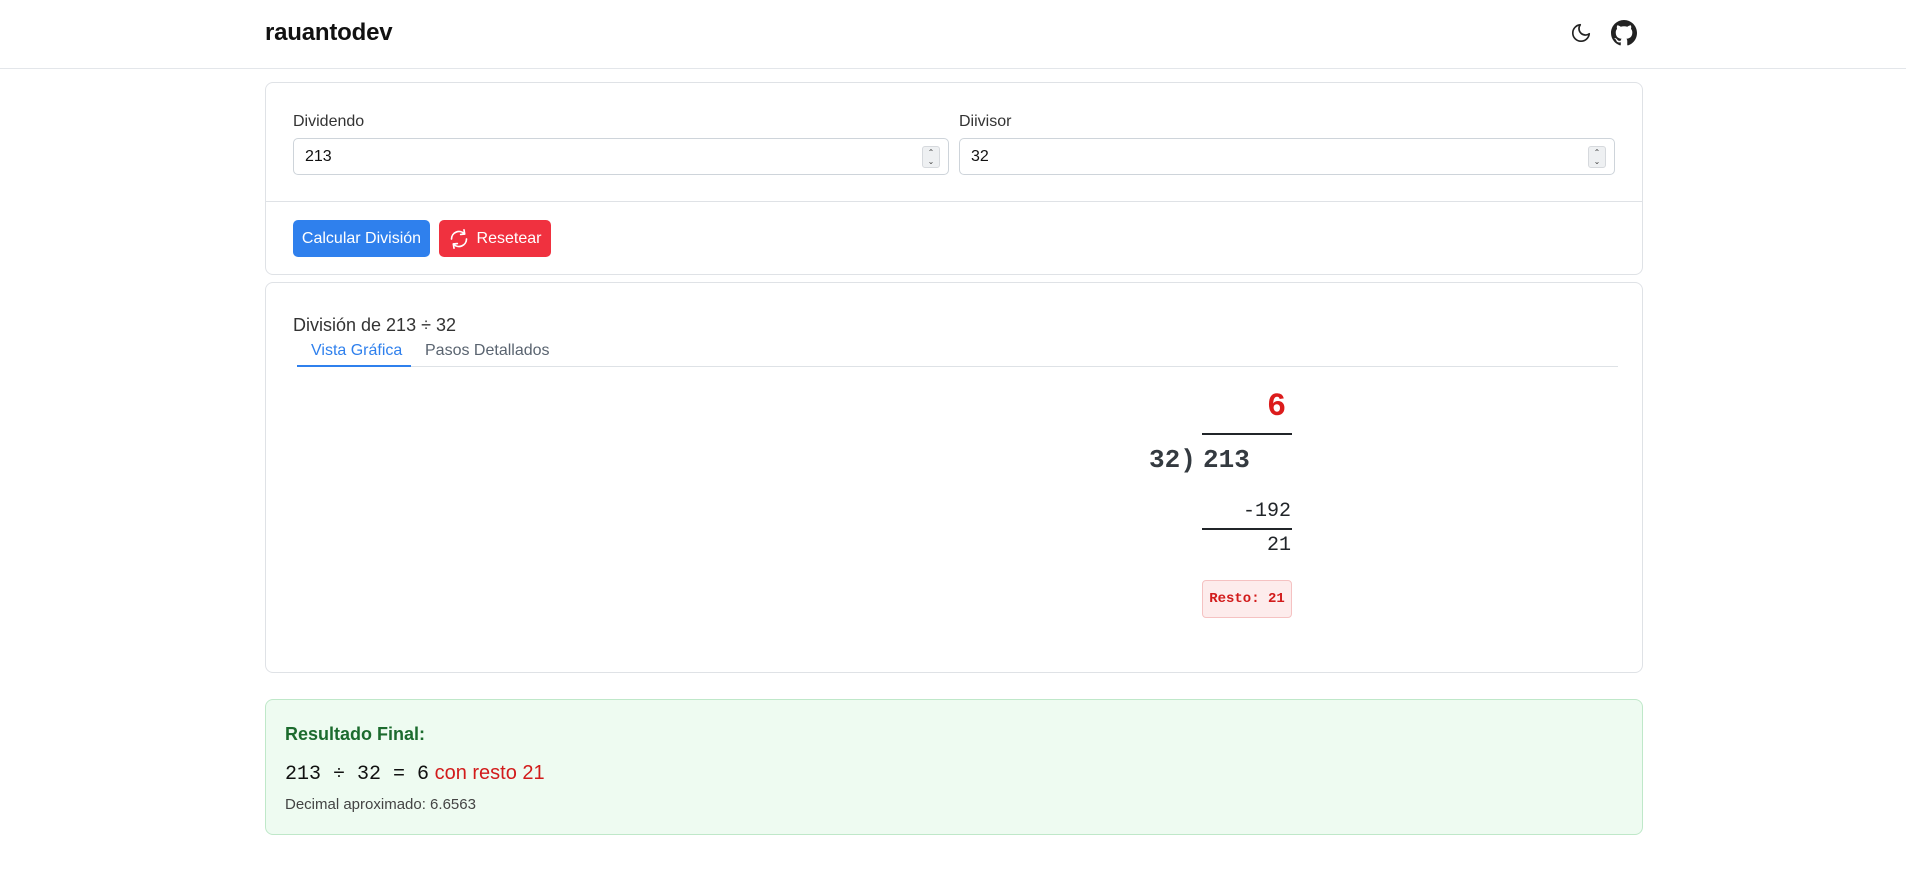  What do you see at coordinates (931, 157) in the screenshot?
I see `dividend-stepper: ⌃ ⌄` at bounding box center [931, 157].